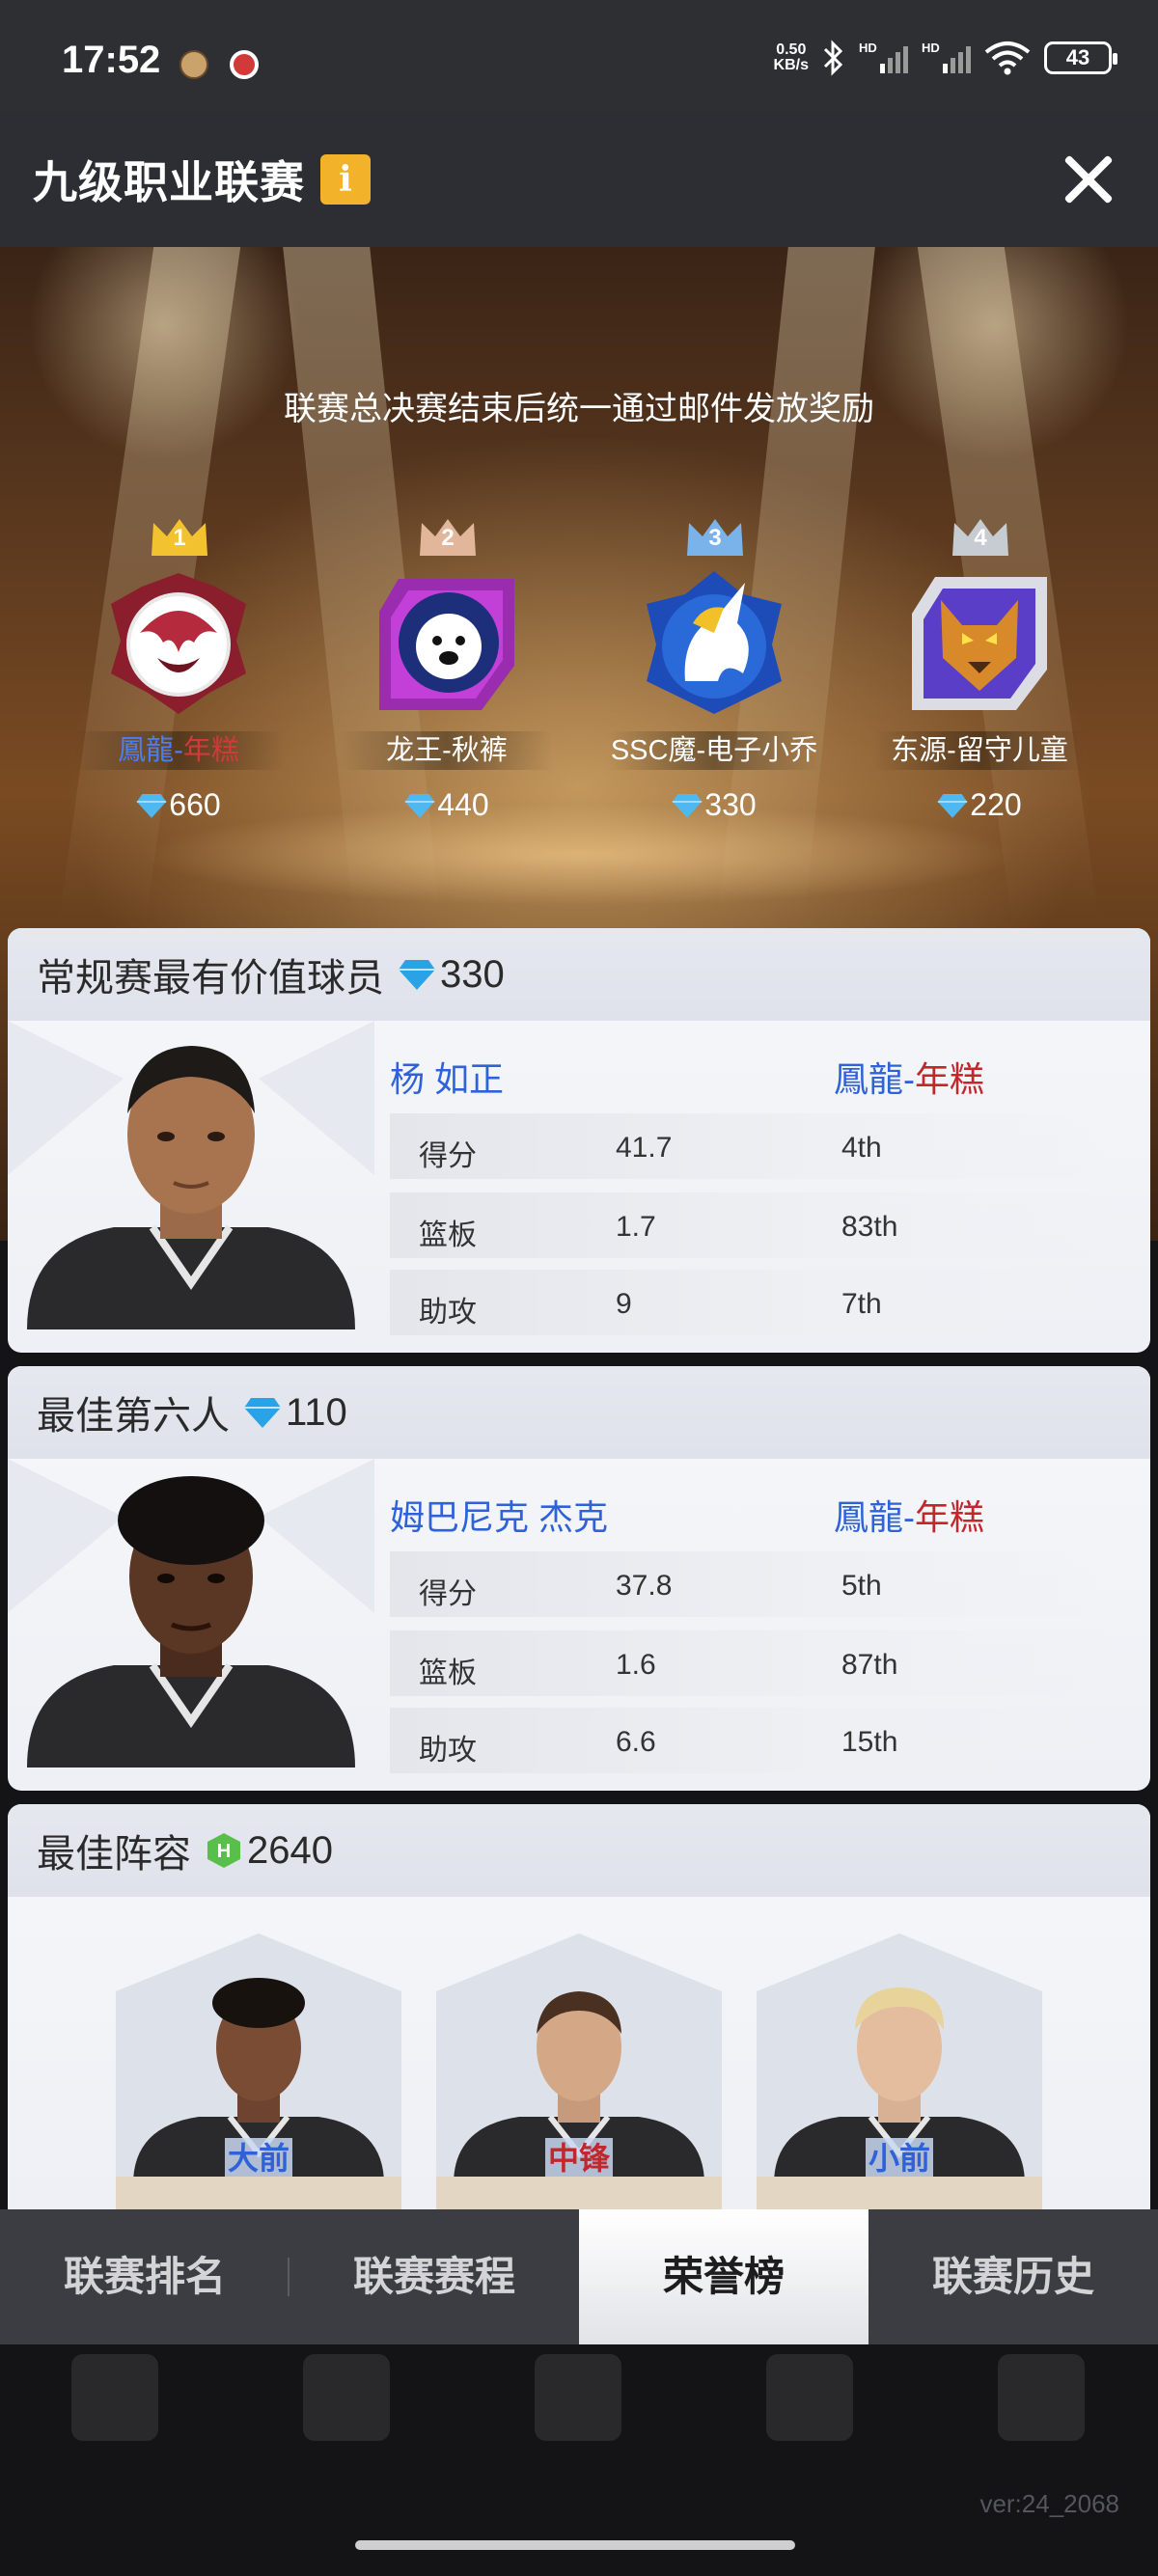 The image size is (1158, 2576). I want to click on stat-row: 得分 41.7 4th, so click(756, 1146).